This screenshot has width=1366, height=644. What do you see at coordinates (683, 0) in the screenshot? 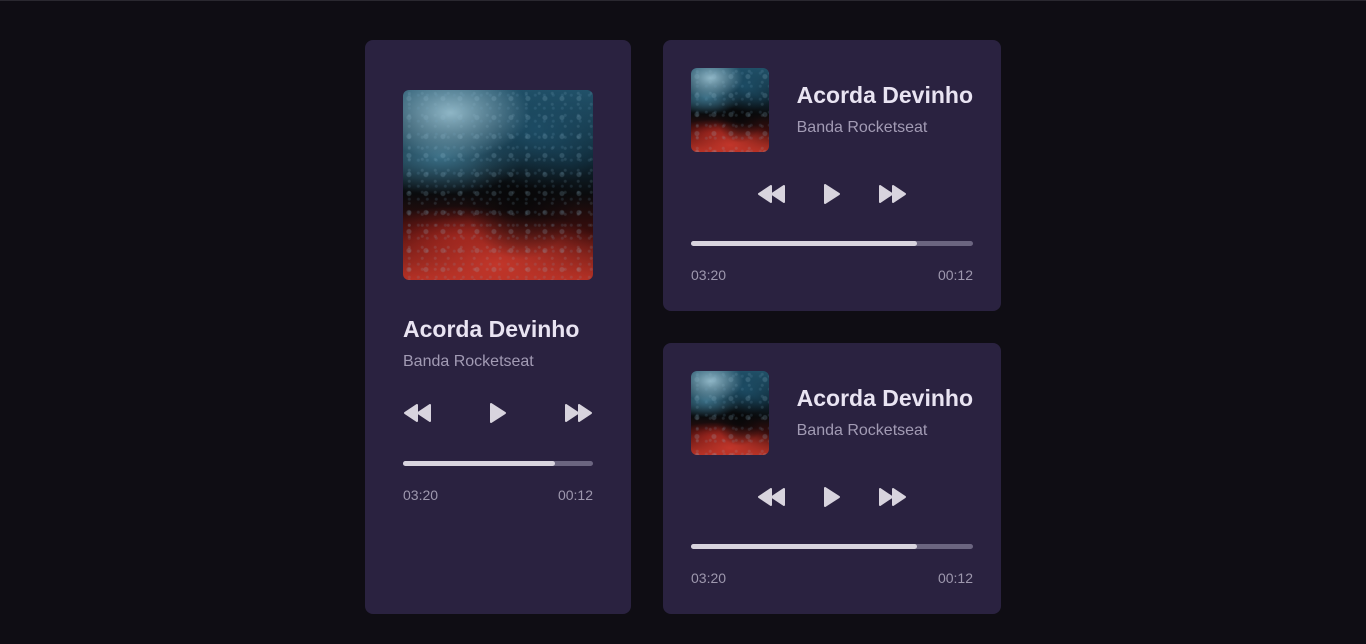
I see `top-border` at bounding box center [683, 0].